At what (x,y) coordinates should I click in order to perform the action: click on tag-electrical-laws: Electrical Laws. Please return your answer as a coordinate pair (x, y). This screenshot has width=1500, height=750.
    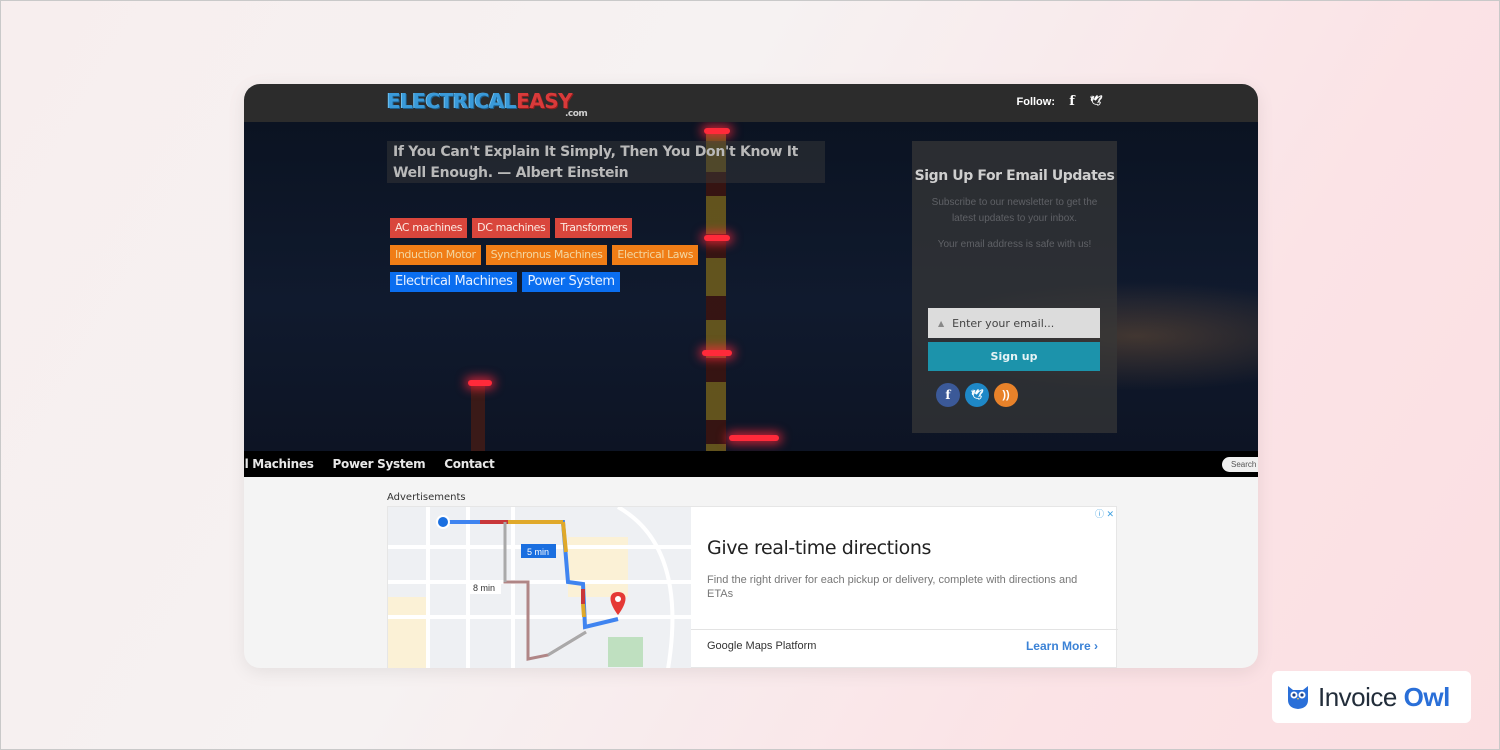
    Looking at the image, I should click on (655, 255).